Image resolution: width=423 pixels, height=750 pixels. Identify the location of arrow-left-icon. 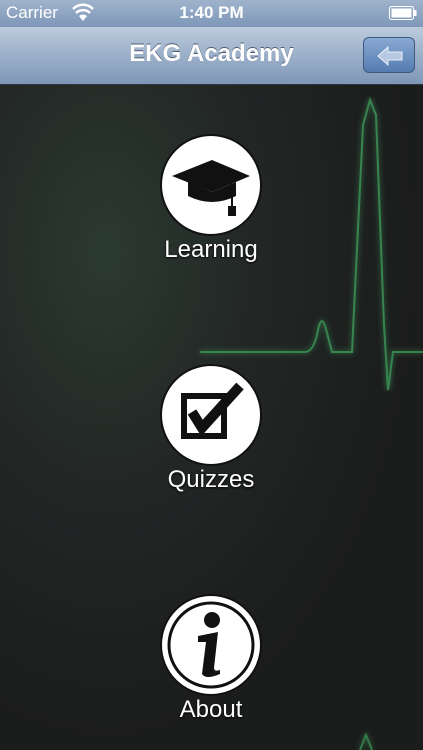
(390, 56).